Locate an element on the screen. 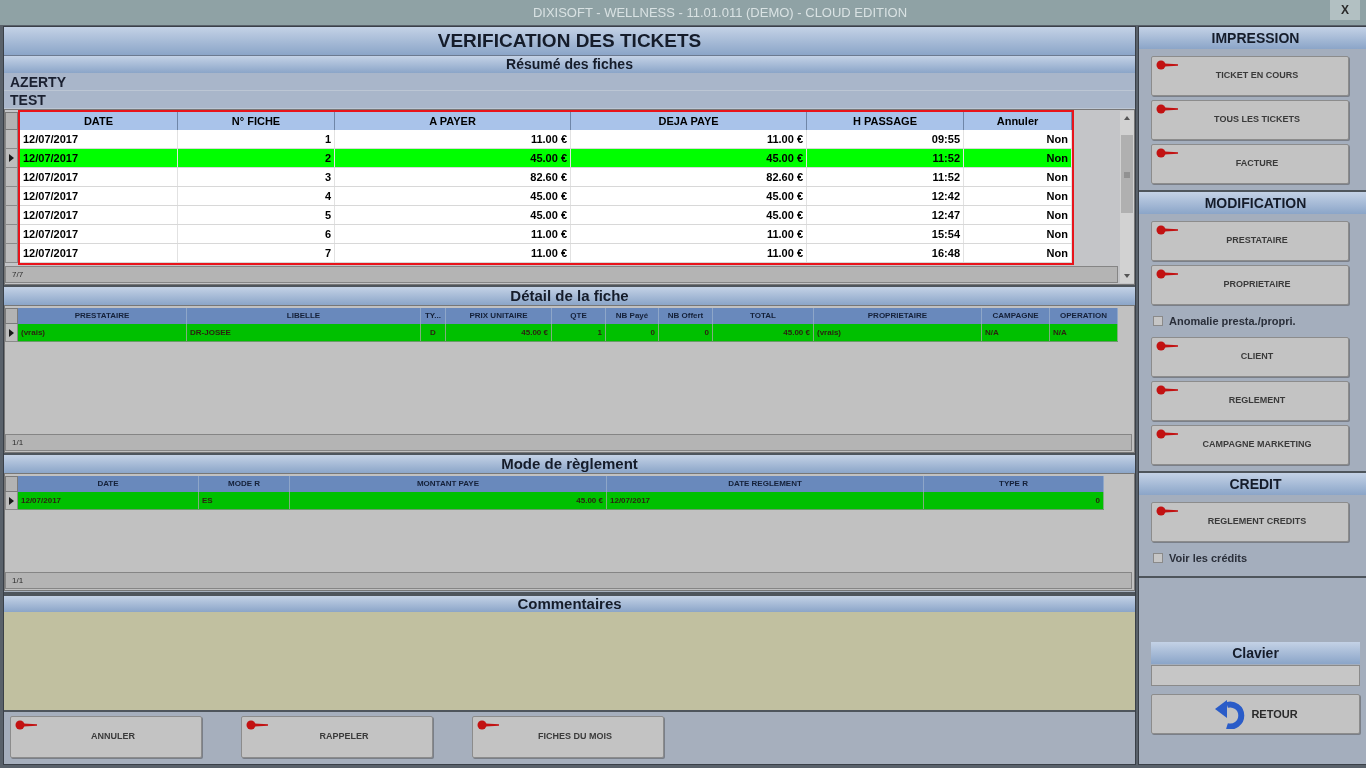 This screenshot has width=1366, height=768. keyboard-input-field is located at coordinates (1255, 675).